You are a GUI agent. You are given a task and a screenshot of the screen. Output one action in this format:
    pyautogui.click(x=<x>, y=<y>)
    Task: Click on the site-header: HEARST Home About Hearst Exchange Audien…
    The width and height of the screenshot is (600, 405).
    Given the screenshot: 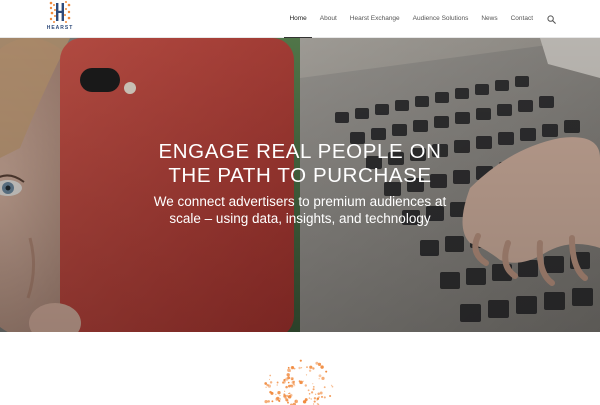 What is the action you would take?
    pyautogui.click(x=300, y=19)
    